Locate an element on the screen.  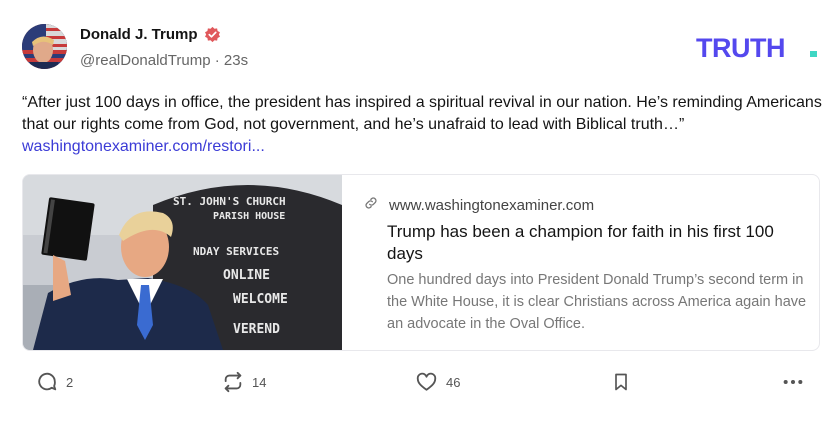
retruth-icon is located at coordinates (233, 382).